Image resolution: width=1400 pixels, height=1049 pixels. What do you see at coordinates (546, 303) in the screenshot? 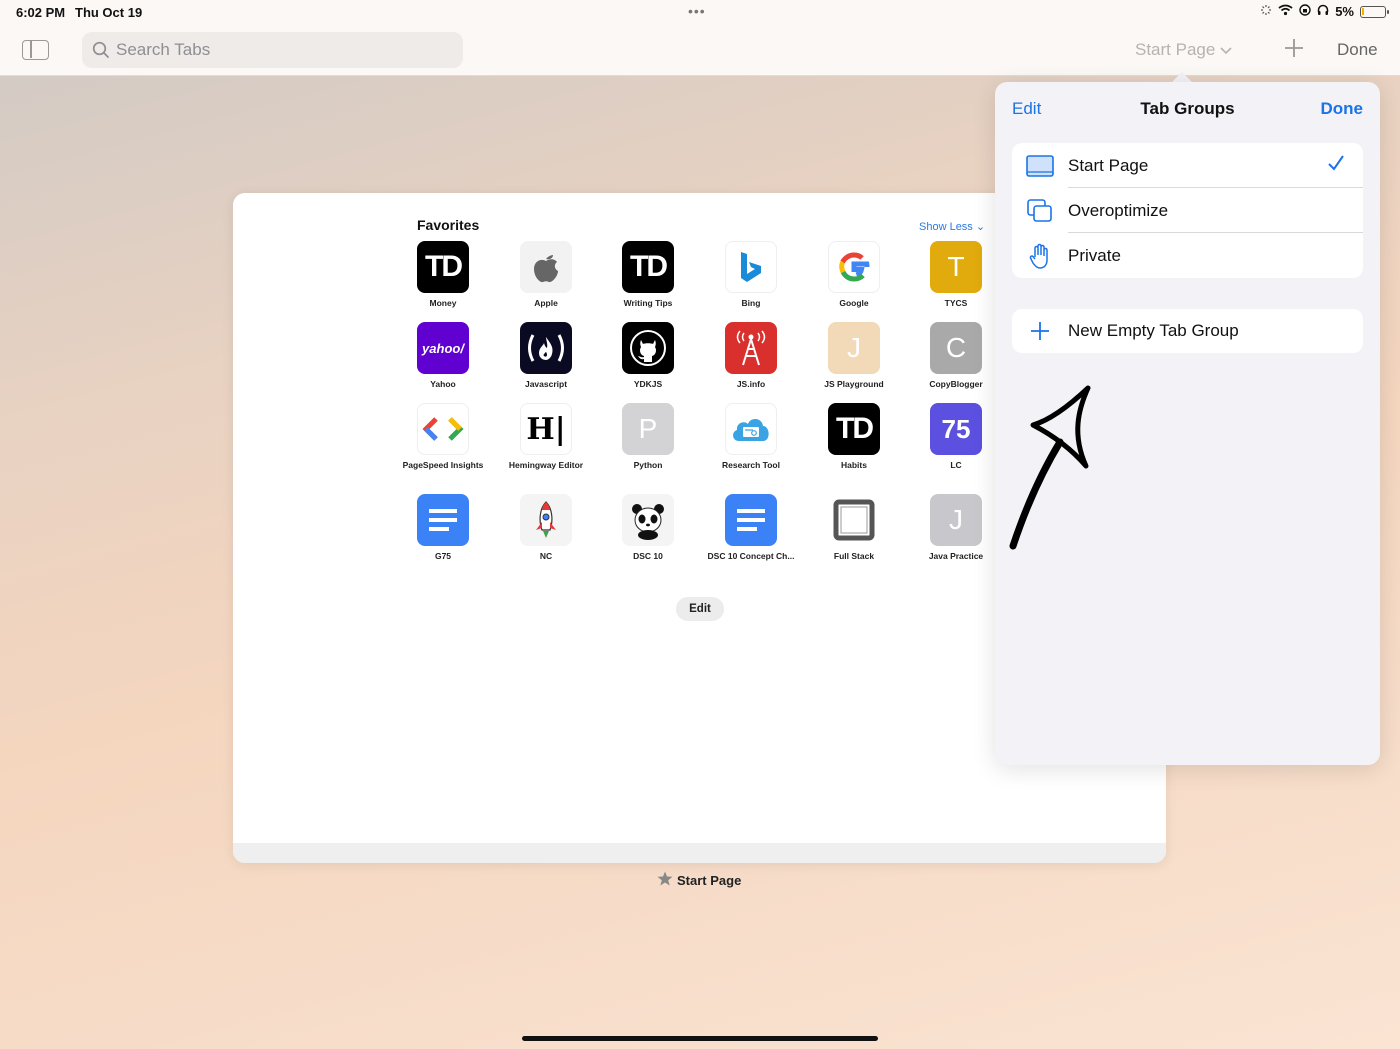
I see `favorite-label: Apple` at bounding box center [546, 303].